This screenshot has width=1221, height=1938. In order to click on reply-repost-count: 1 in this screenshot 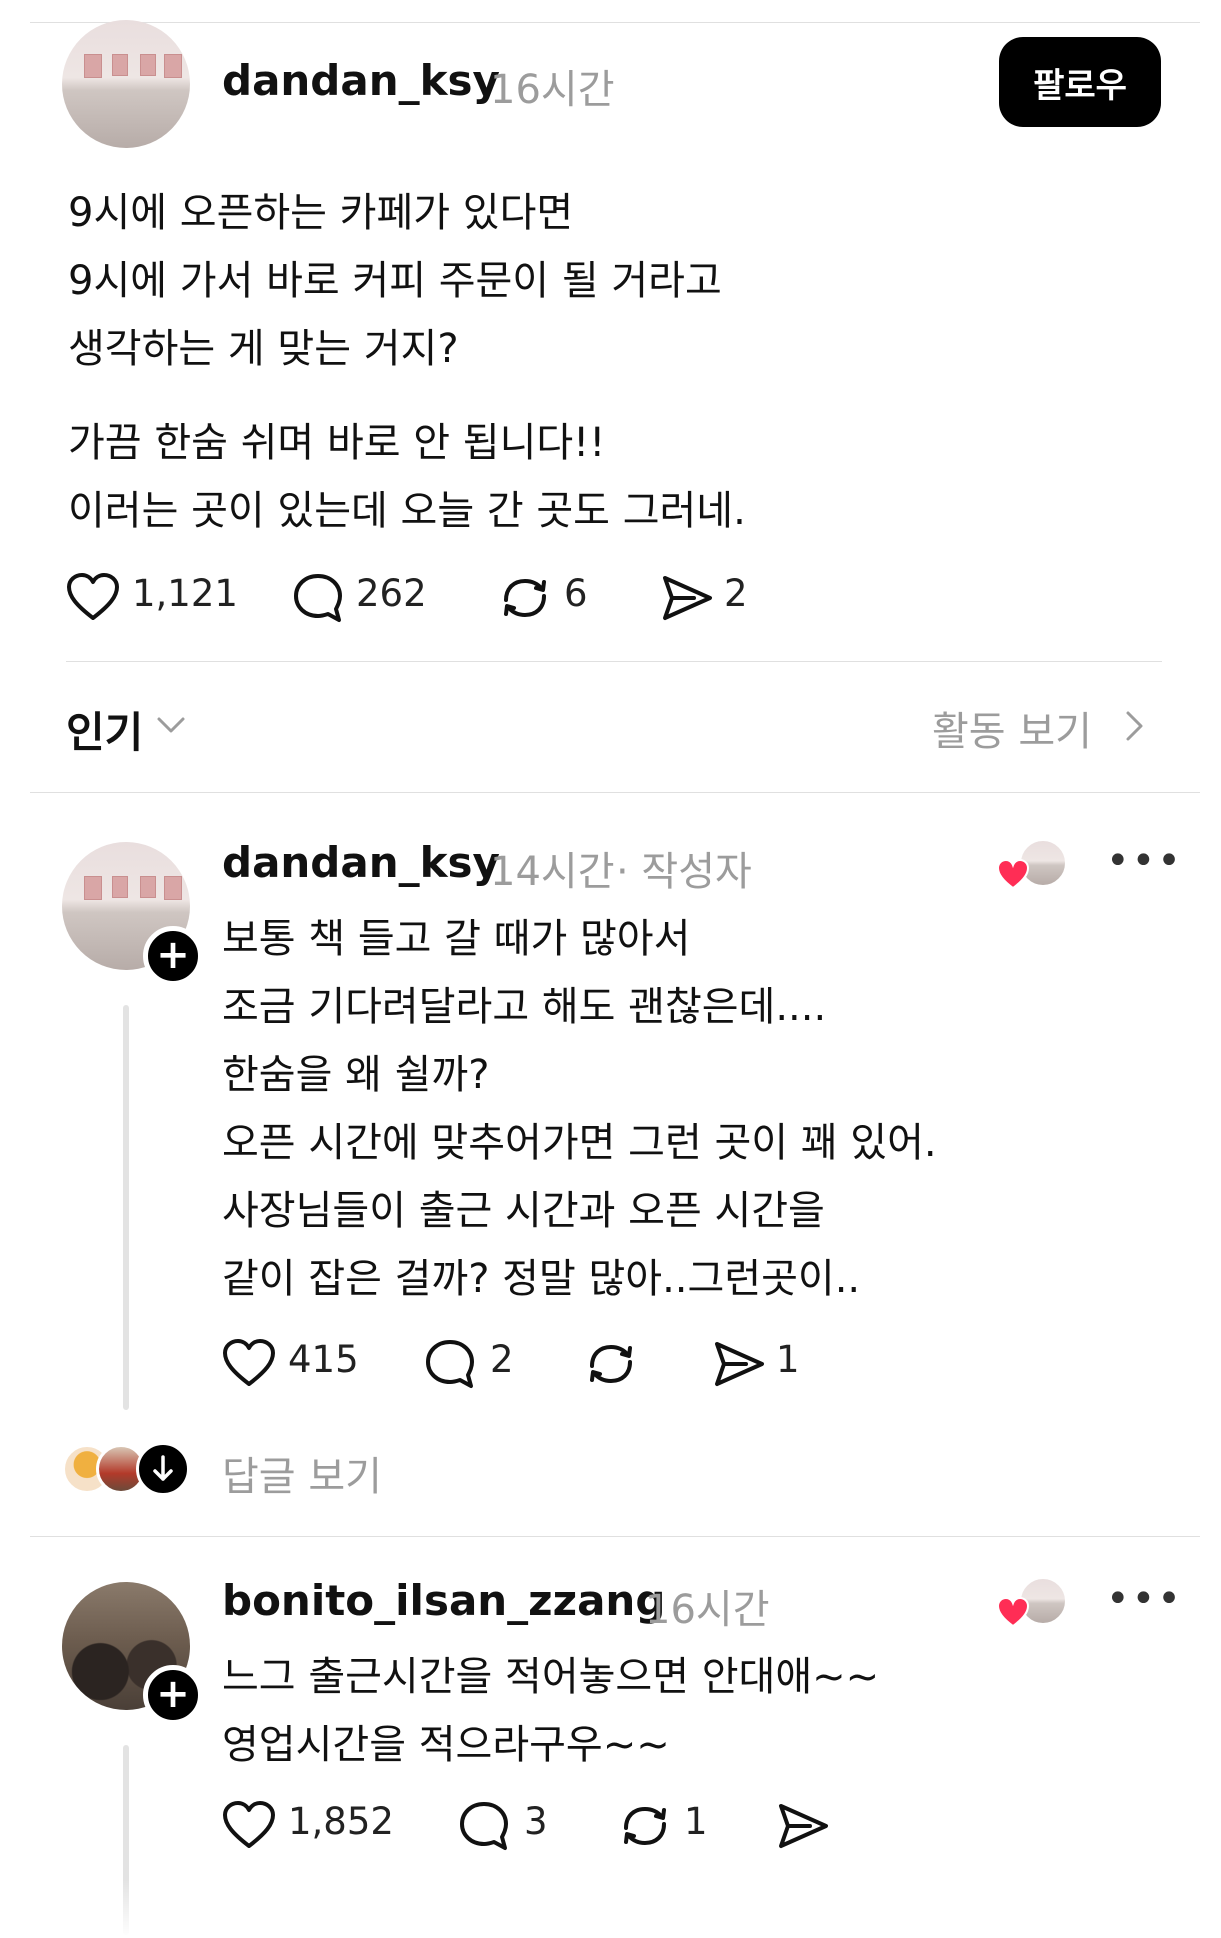, I will do `click(696, 1821)`.